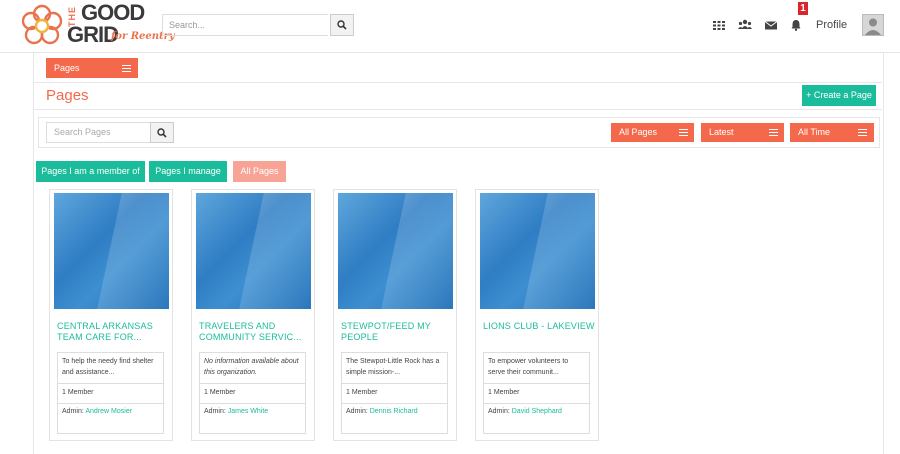 The image size is (900, 454). What do you see at coordinates (92, 68) in the screenshot?
I see `pages-menu-button: Pages` at bounding box center [92, 68].